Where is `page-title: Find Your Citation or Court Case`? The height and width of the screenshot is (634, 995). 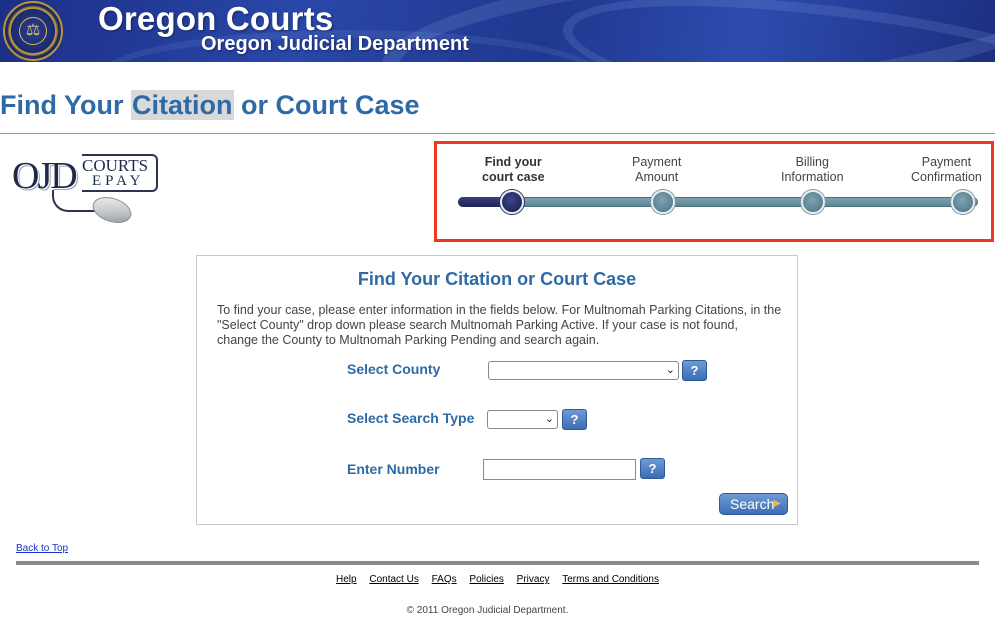 page-title: Find Your Citation or Court Case is located at coordinates (210, 105).